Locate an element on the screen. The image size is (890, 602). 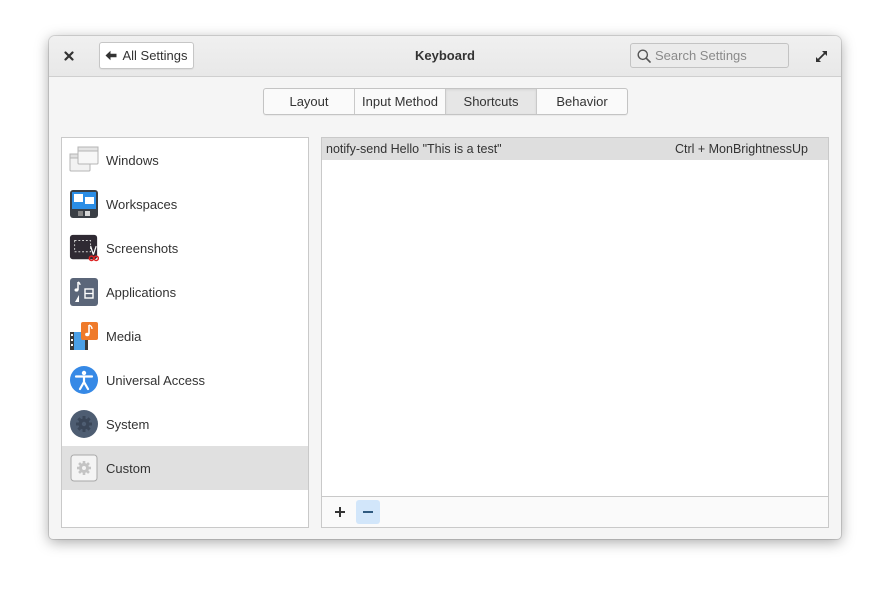
sidebar-item-label: Custom is located at coordinates (128, 468).